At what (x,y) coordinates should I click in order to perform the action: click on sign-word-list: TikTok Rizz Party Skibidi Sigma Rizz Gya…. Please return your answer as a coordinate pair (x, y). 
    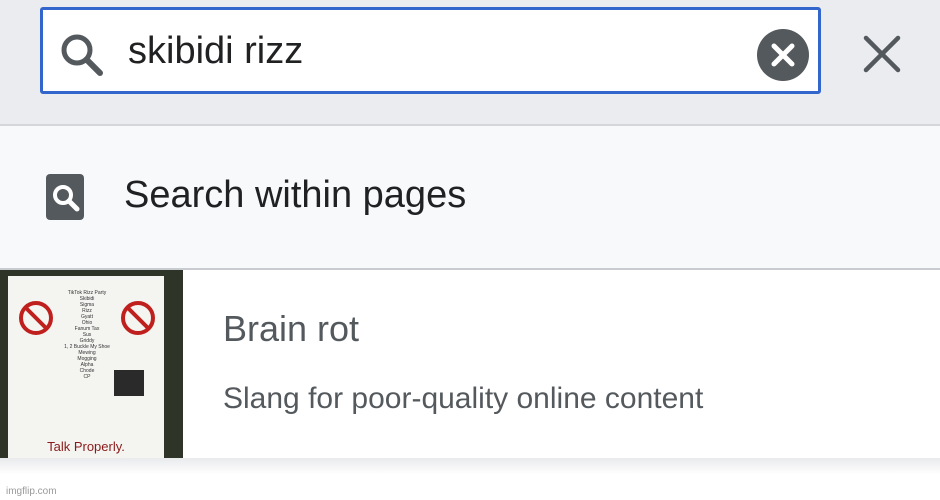
    Looking at the image, I should click on (87, 335).